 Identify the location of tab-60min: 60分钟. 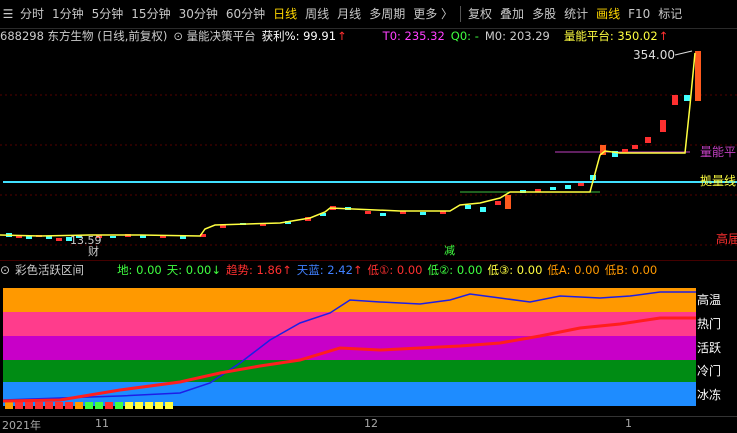
(245, 14).